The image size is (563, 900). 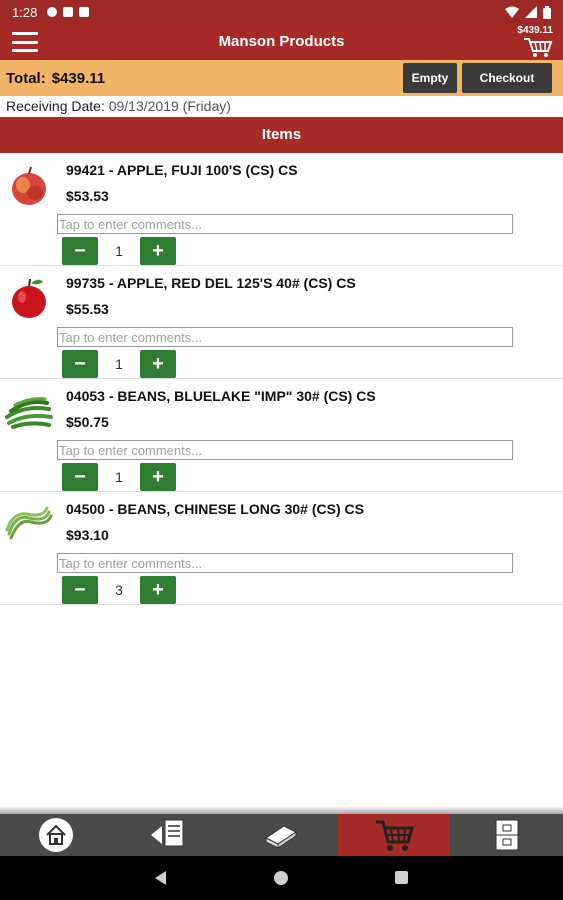 What do you see at coordinates (55, 106) in the screenshot?
I see `receiving-date-label: Receiving Date:` at bounding box center [55, 106].